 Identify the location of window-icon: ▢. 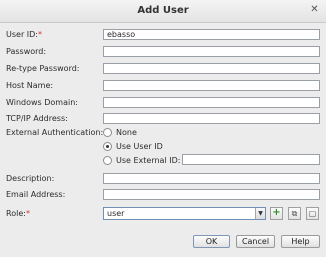
(312, 213).